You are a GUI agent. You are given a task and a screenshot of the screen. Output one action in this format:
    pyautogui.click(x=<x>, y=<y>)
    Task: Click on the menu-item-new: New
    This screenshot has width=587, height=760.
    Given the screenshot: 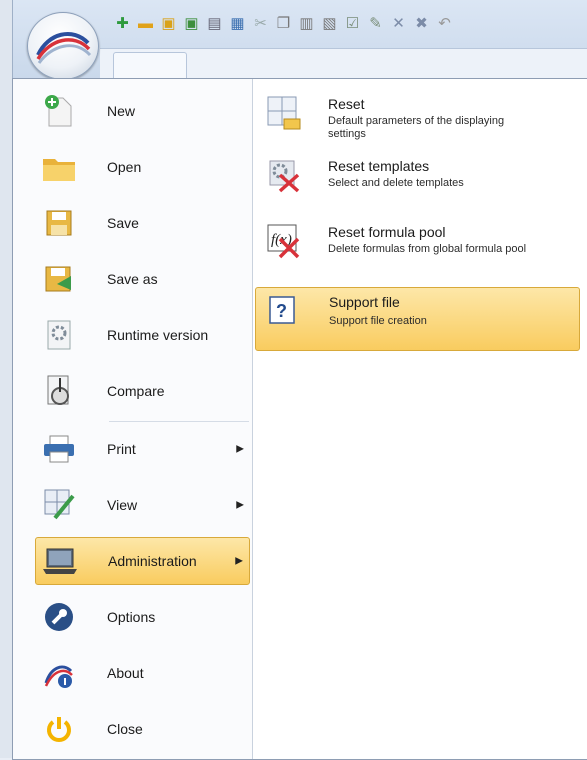 What is the action you would take?
    pyautogui.click(x=142, y=111)
    